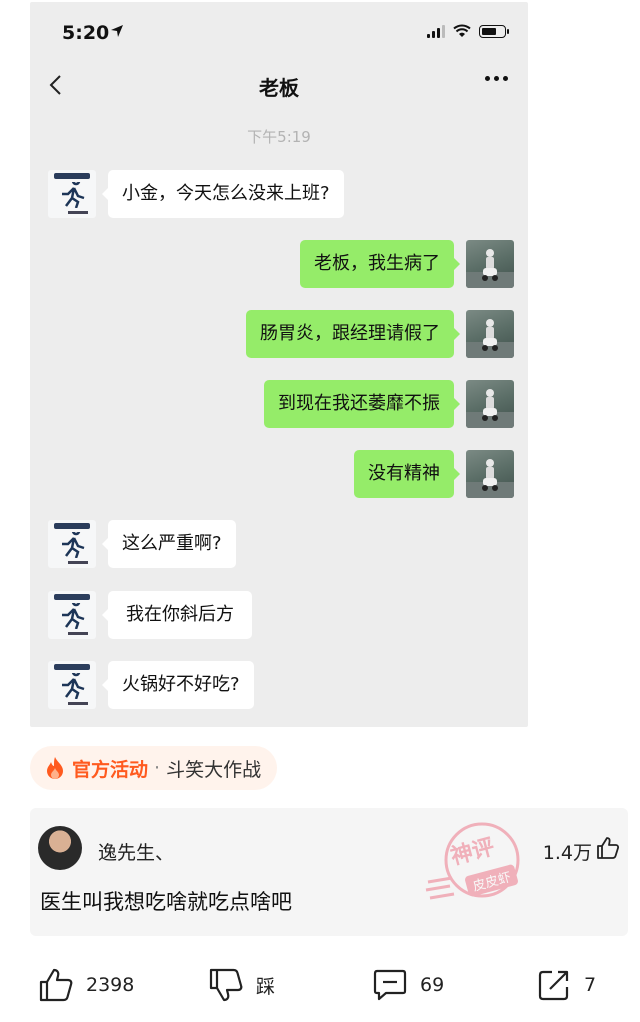 The width and height of the screenshot is (640, 1022). I want to click on status-bar: 5:20, so click(279, 31).